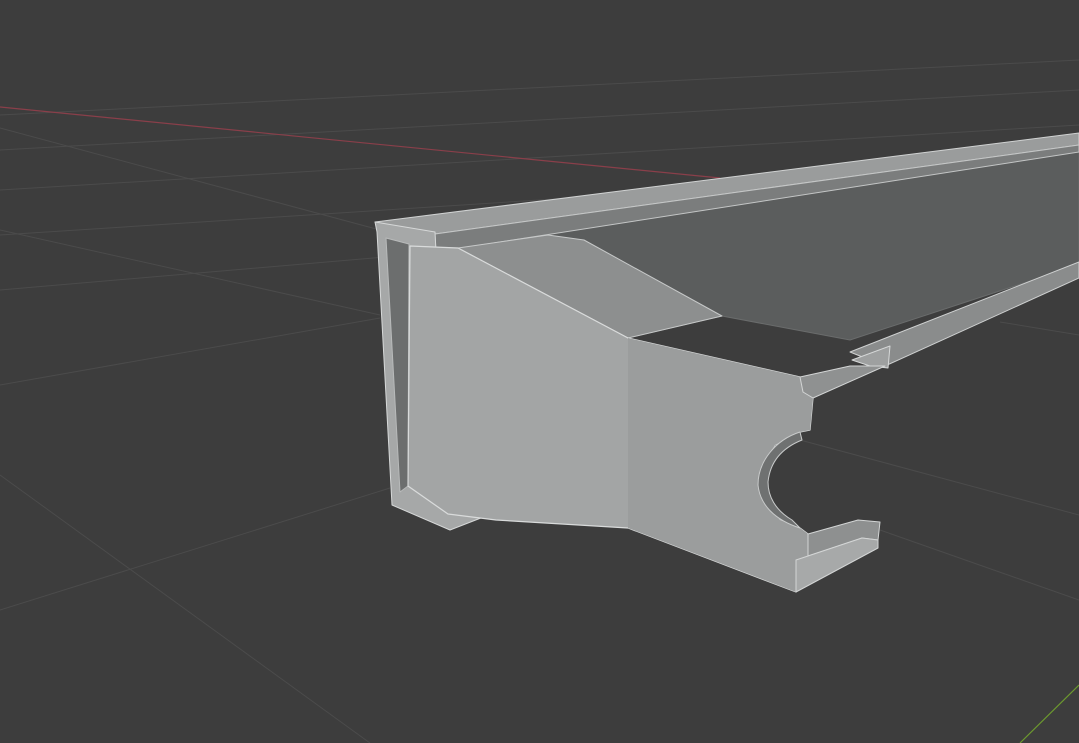 Image resolution: width=1079 pixels, height=743 pixels. What do you see at coordinates (1049, 713) in the screenshot?
I see `y-axis-line` at bounding box center [1049, 713].